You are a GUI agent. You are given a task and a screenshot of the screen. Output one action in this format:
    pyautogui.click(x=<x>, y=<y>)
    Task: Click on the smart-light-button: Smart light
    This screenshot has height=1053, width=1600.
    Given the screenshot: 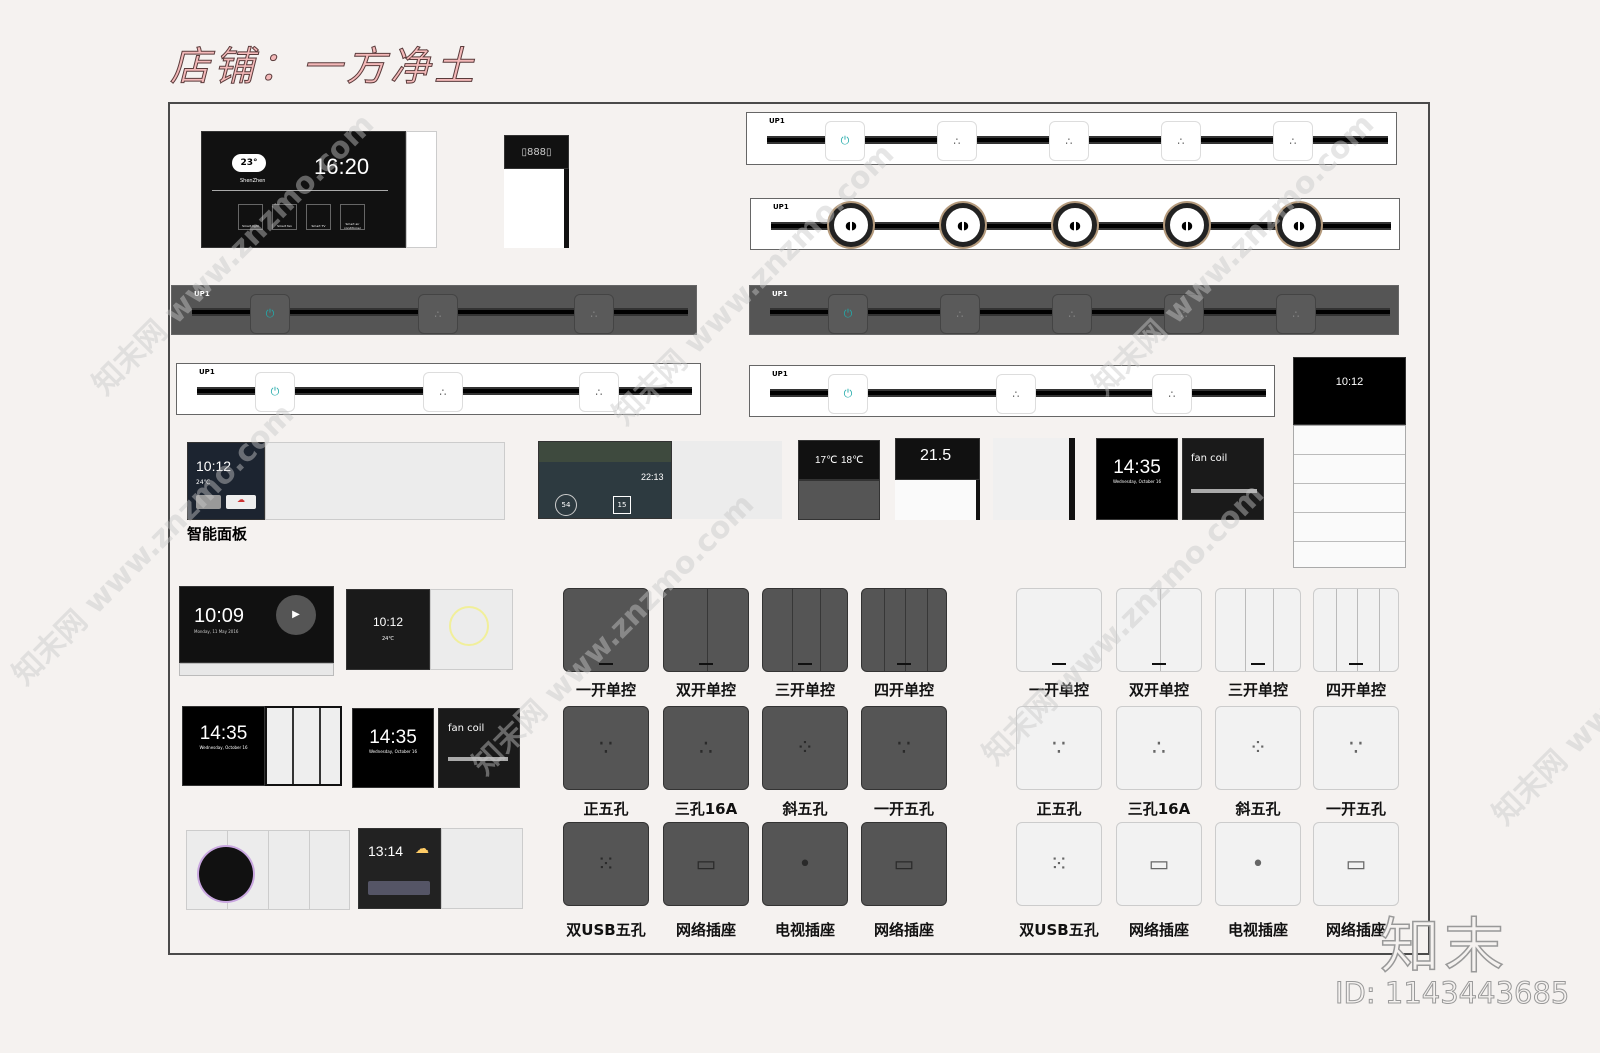 What is the action you would take?
    pyautogui.click(x=250, y=217)
    